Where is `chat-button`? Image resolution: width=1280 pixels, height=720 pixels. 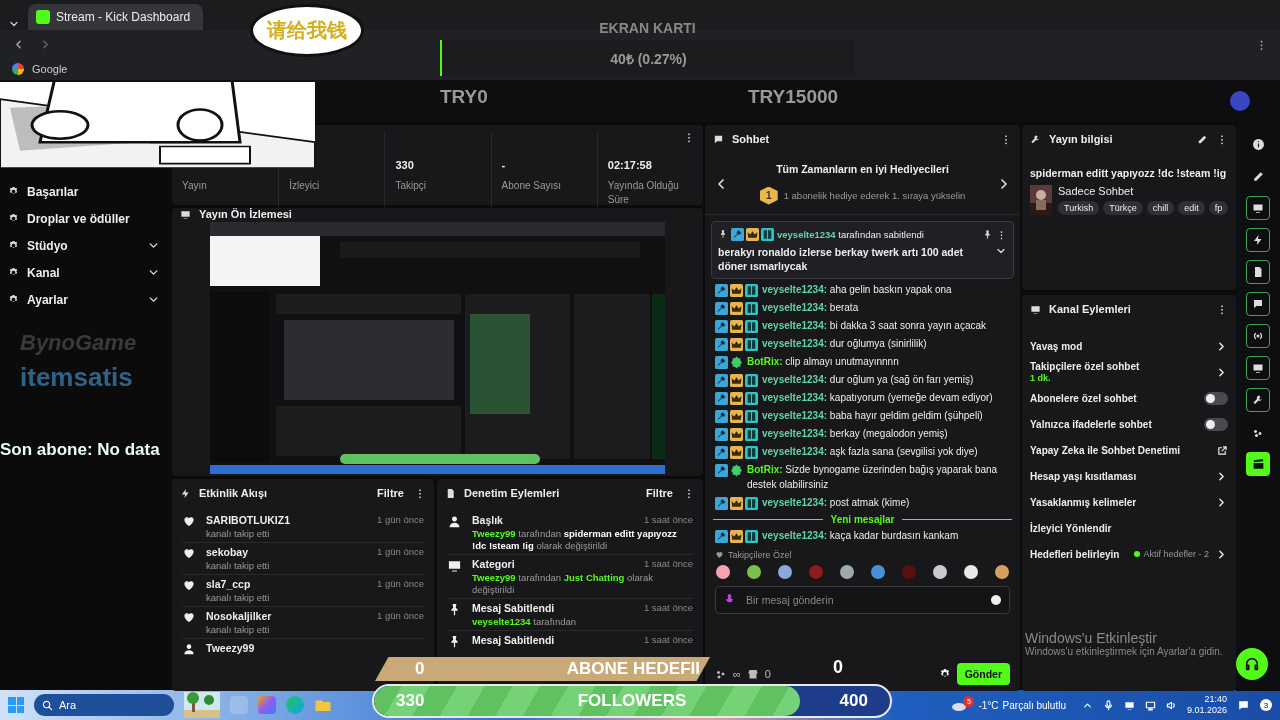 chat-button is located at coordinates (1258, 304).